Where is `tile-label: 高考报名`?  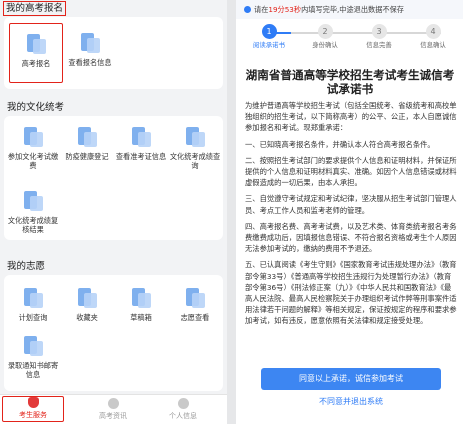
tile-label: 高考报名 is located at coordinates (36, 63).